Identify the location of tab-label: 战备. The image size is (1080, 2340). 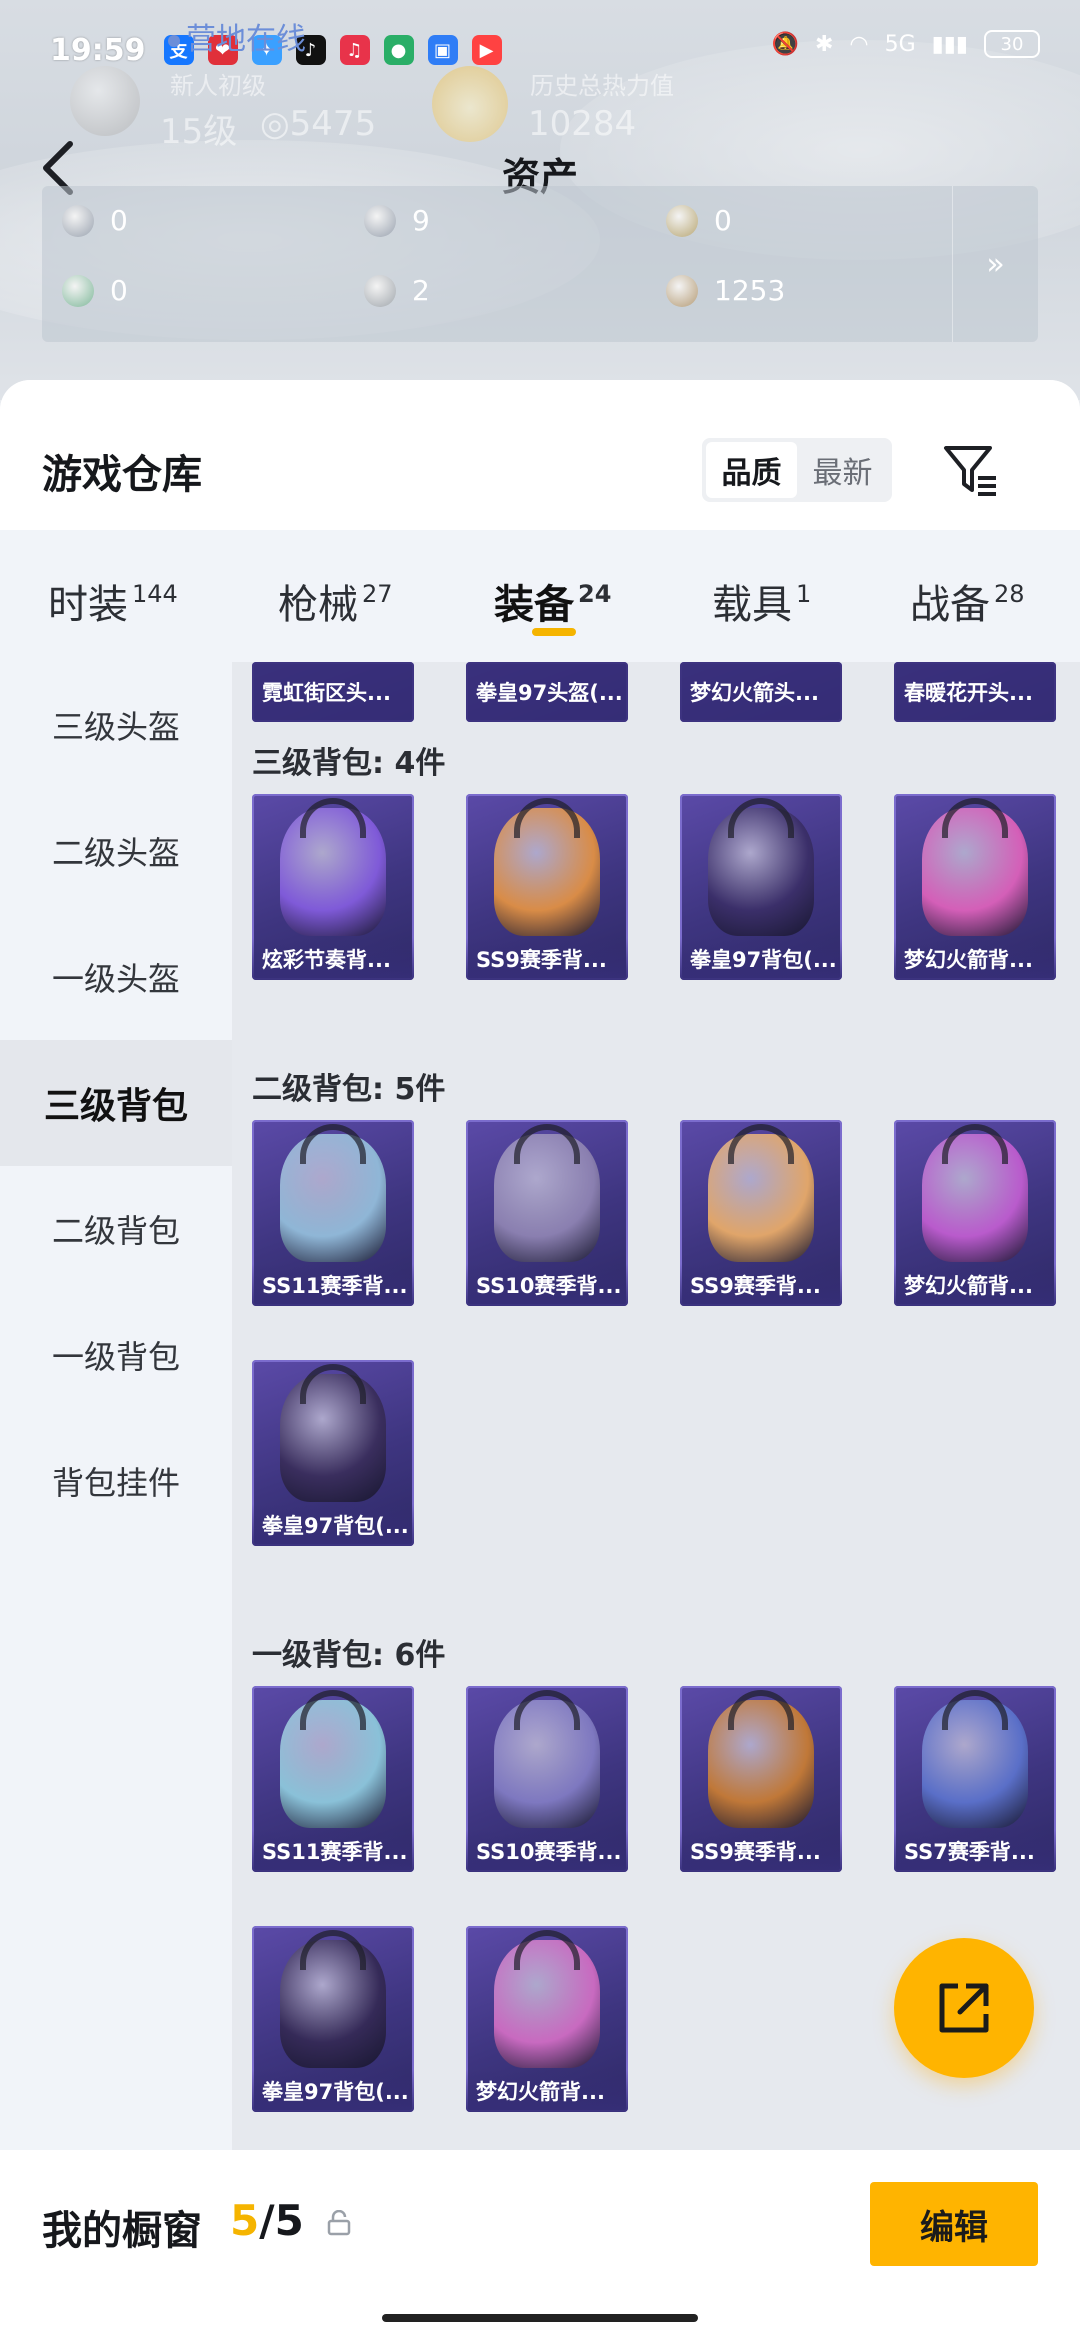
(950, 605).